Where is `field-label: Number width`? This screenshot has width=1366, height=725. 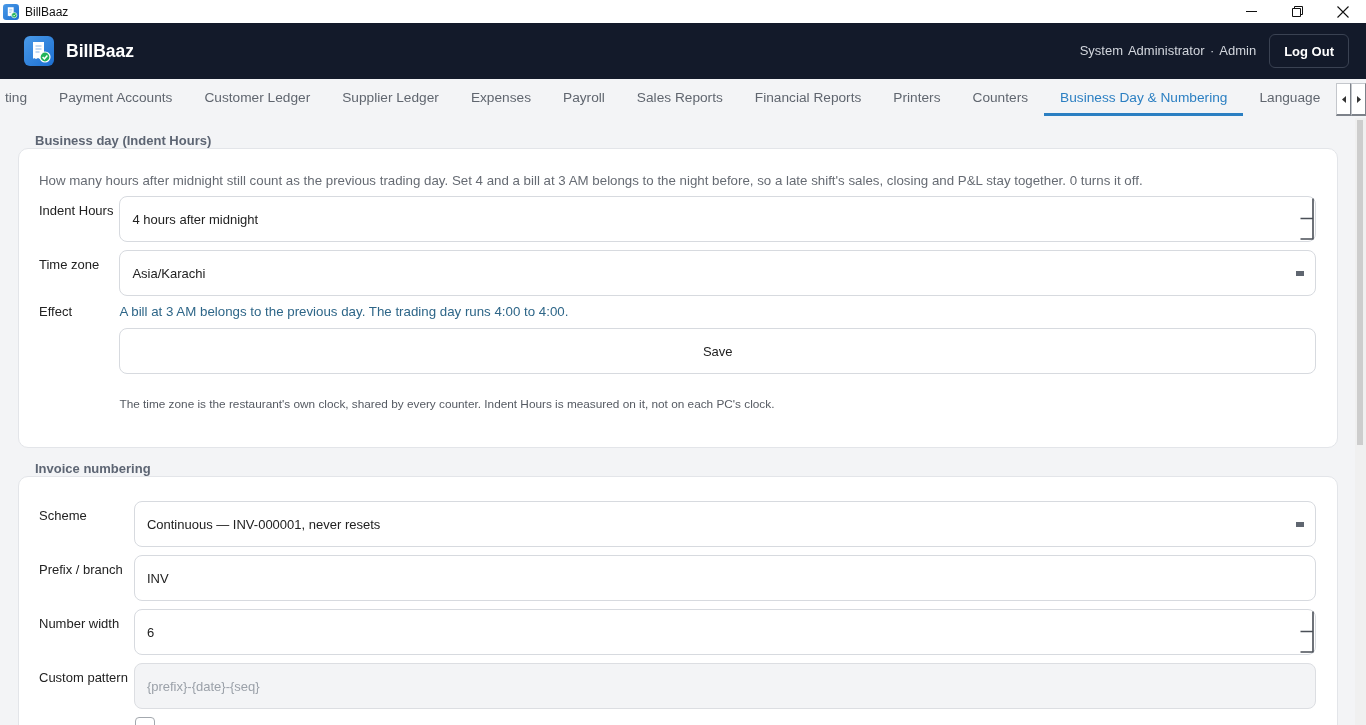 field-label: Number width is located at coordinates (80, 623).